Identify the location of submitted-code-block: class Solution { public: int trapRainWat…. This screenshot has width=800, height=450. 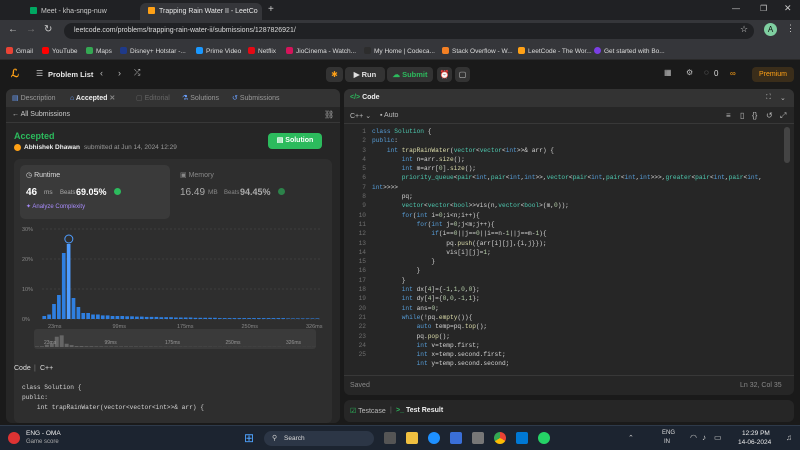
(173, 400).